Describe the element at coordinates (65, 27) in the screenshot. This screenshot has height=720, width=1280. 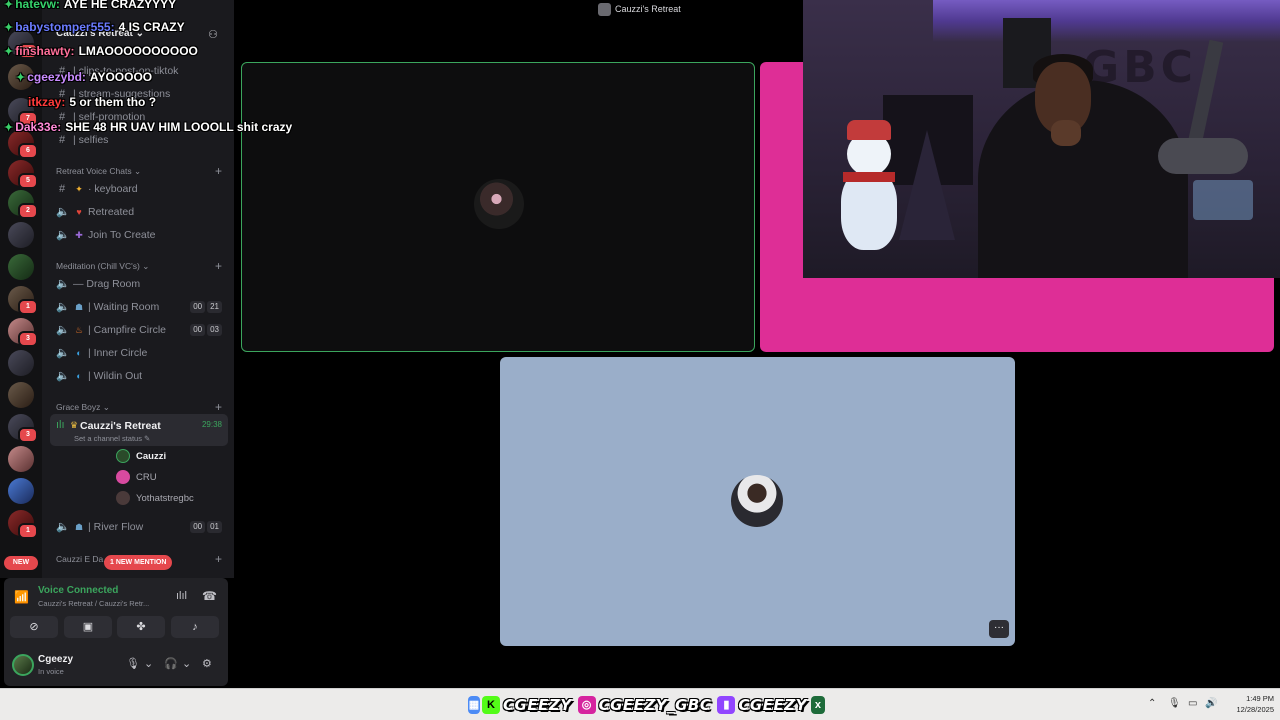
I see `chat-nick: babystomper555:` at that location.